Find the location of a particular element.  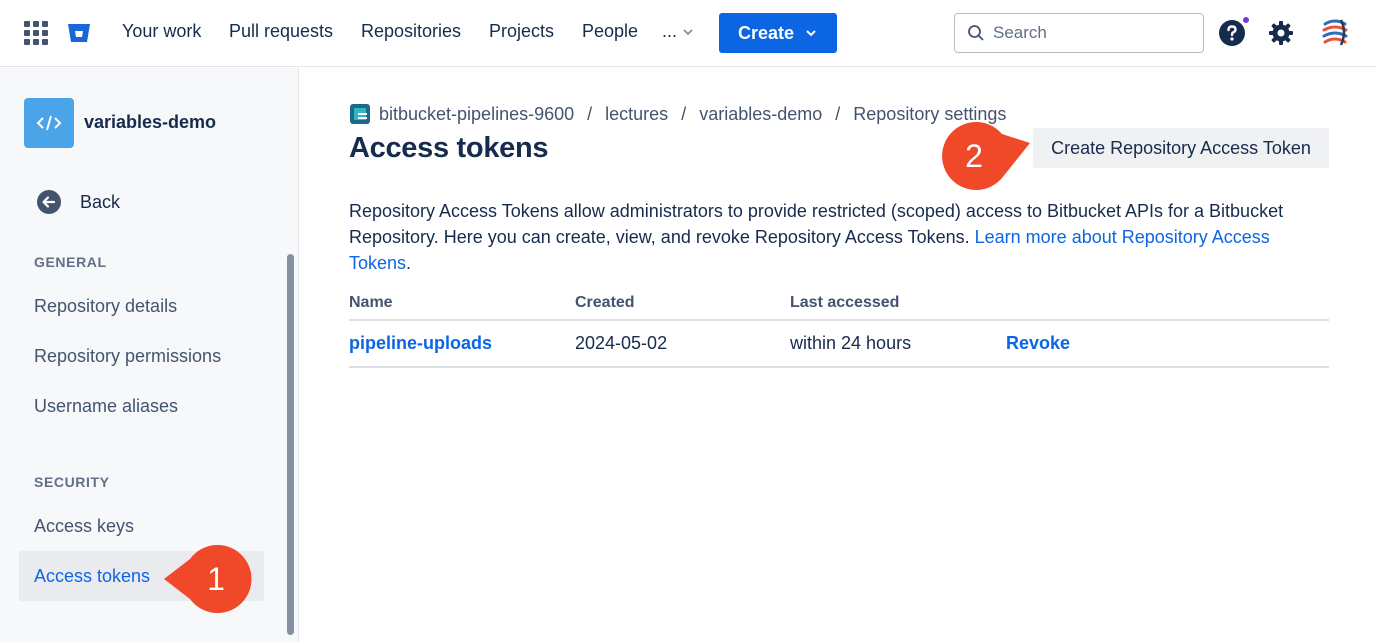

create-button: Create is located at coordinates (778, 33).